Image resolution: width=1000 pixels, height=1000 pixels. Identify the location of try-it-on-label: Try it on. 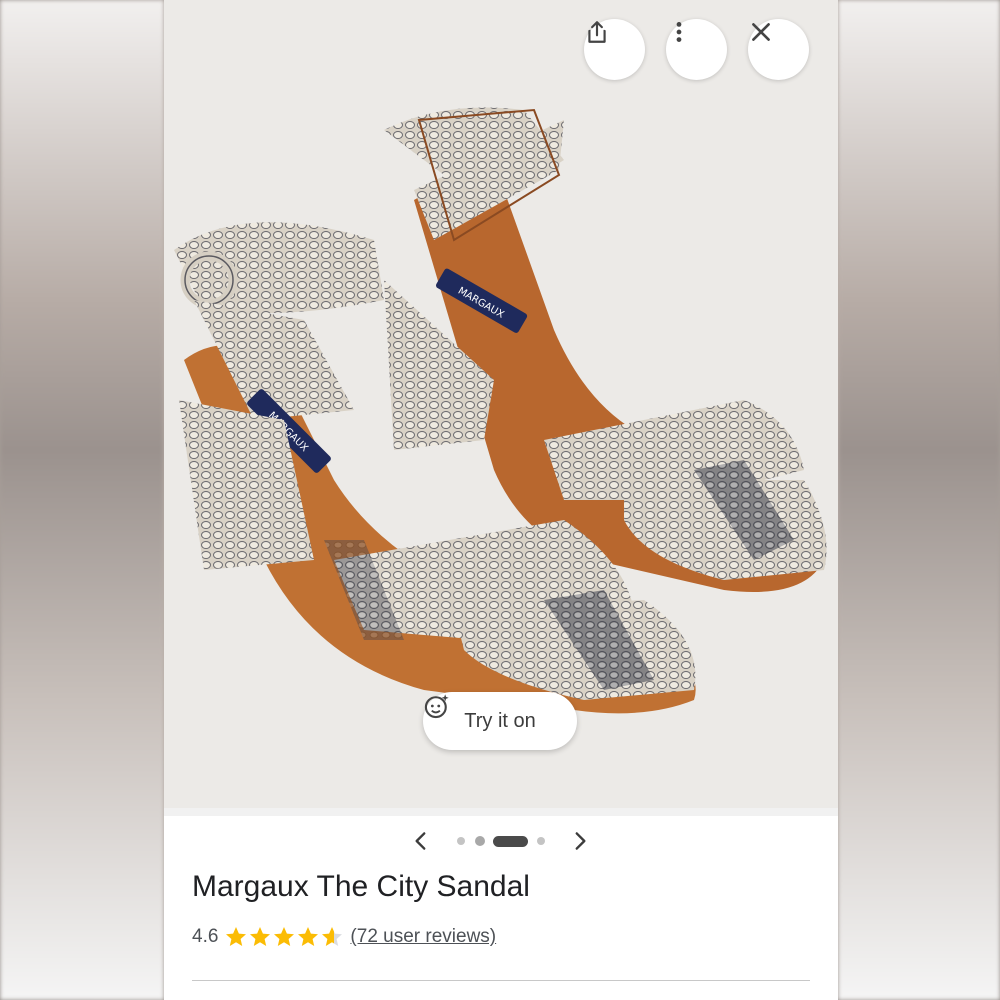
(500, 720).